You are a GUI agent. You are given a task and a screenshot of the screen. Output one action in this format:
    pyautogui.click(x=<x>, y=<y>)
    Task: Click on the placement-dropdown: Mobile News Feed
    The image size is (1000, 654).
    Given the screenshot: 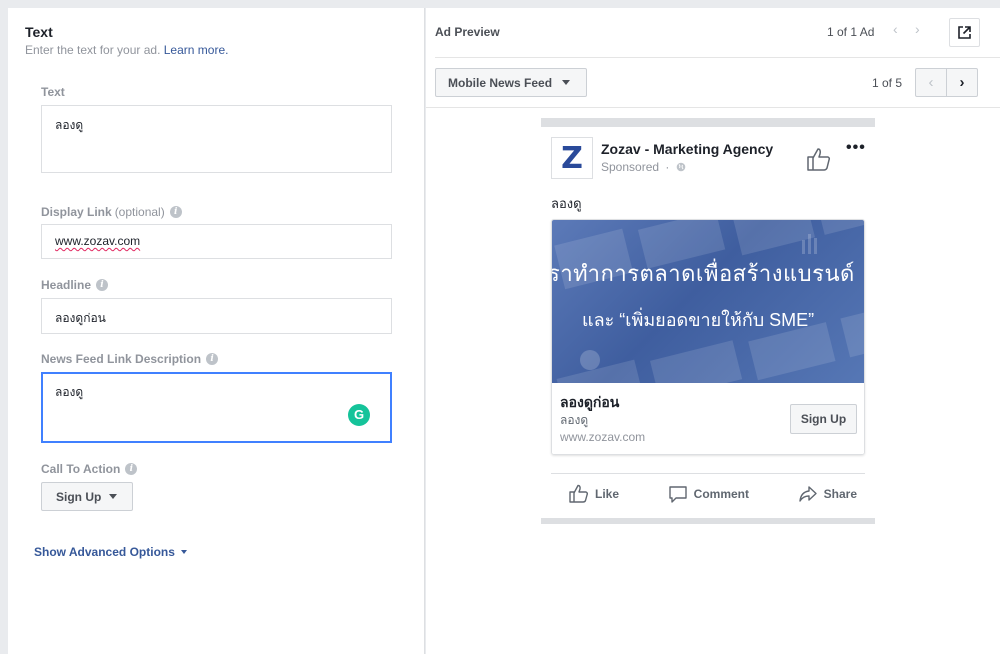 What is the action you would take?
    pyautogui.click(x=511, y=82)
    